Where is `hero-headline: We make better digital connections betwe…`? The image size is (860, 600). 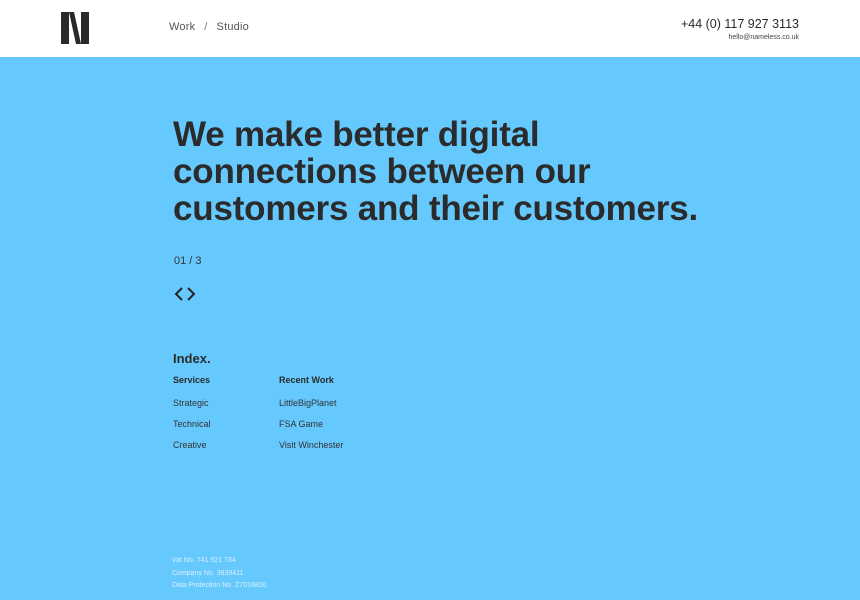
hero-headline: We make better digital connections betwe… is located at coordinates (473, 171).